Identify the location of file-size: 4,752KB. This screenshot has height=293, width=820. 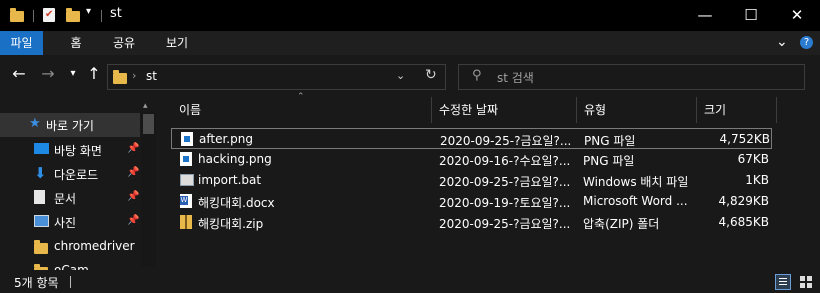
(744, 139).